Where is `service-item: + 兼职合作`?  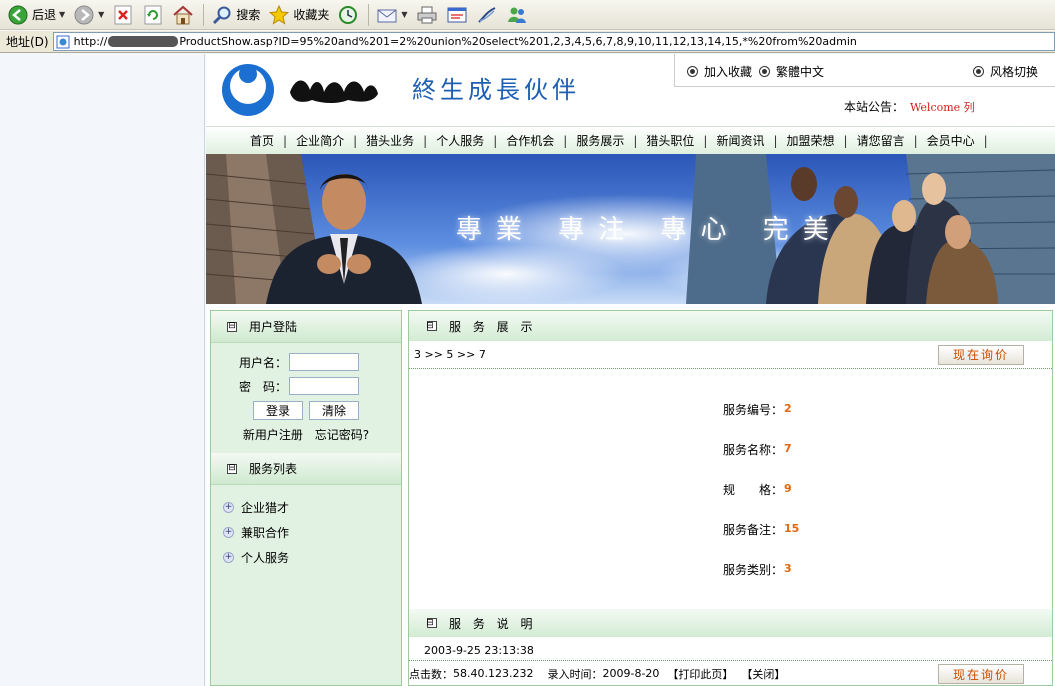 service-item: + 兼职合作 is located at coordinates (312, 532).